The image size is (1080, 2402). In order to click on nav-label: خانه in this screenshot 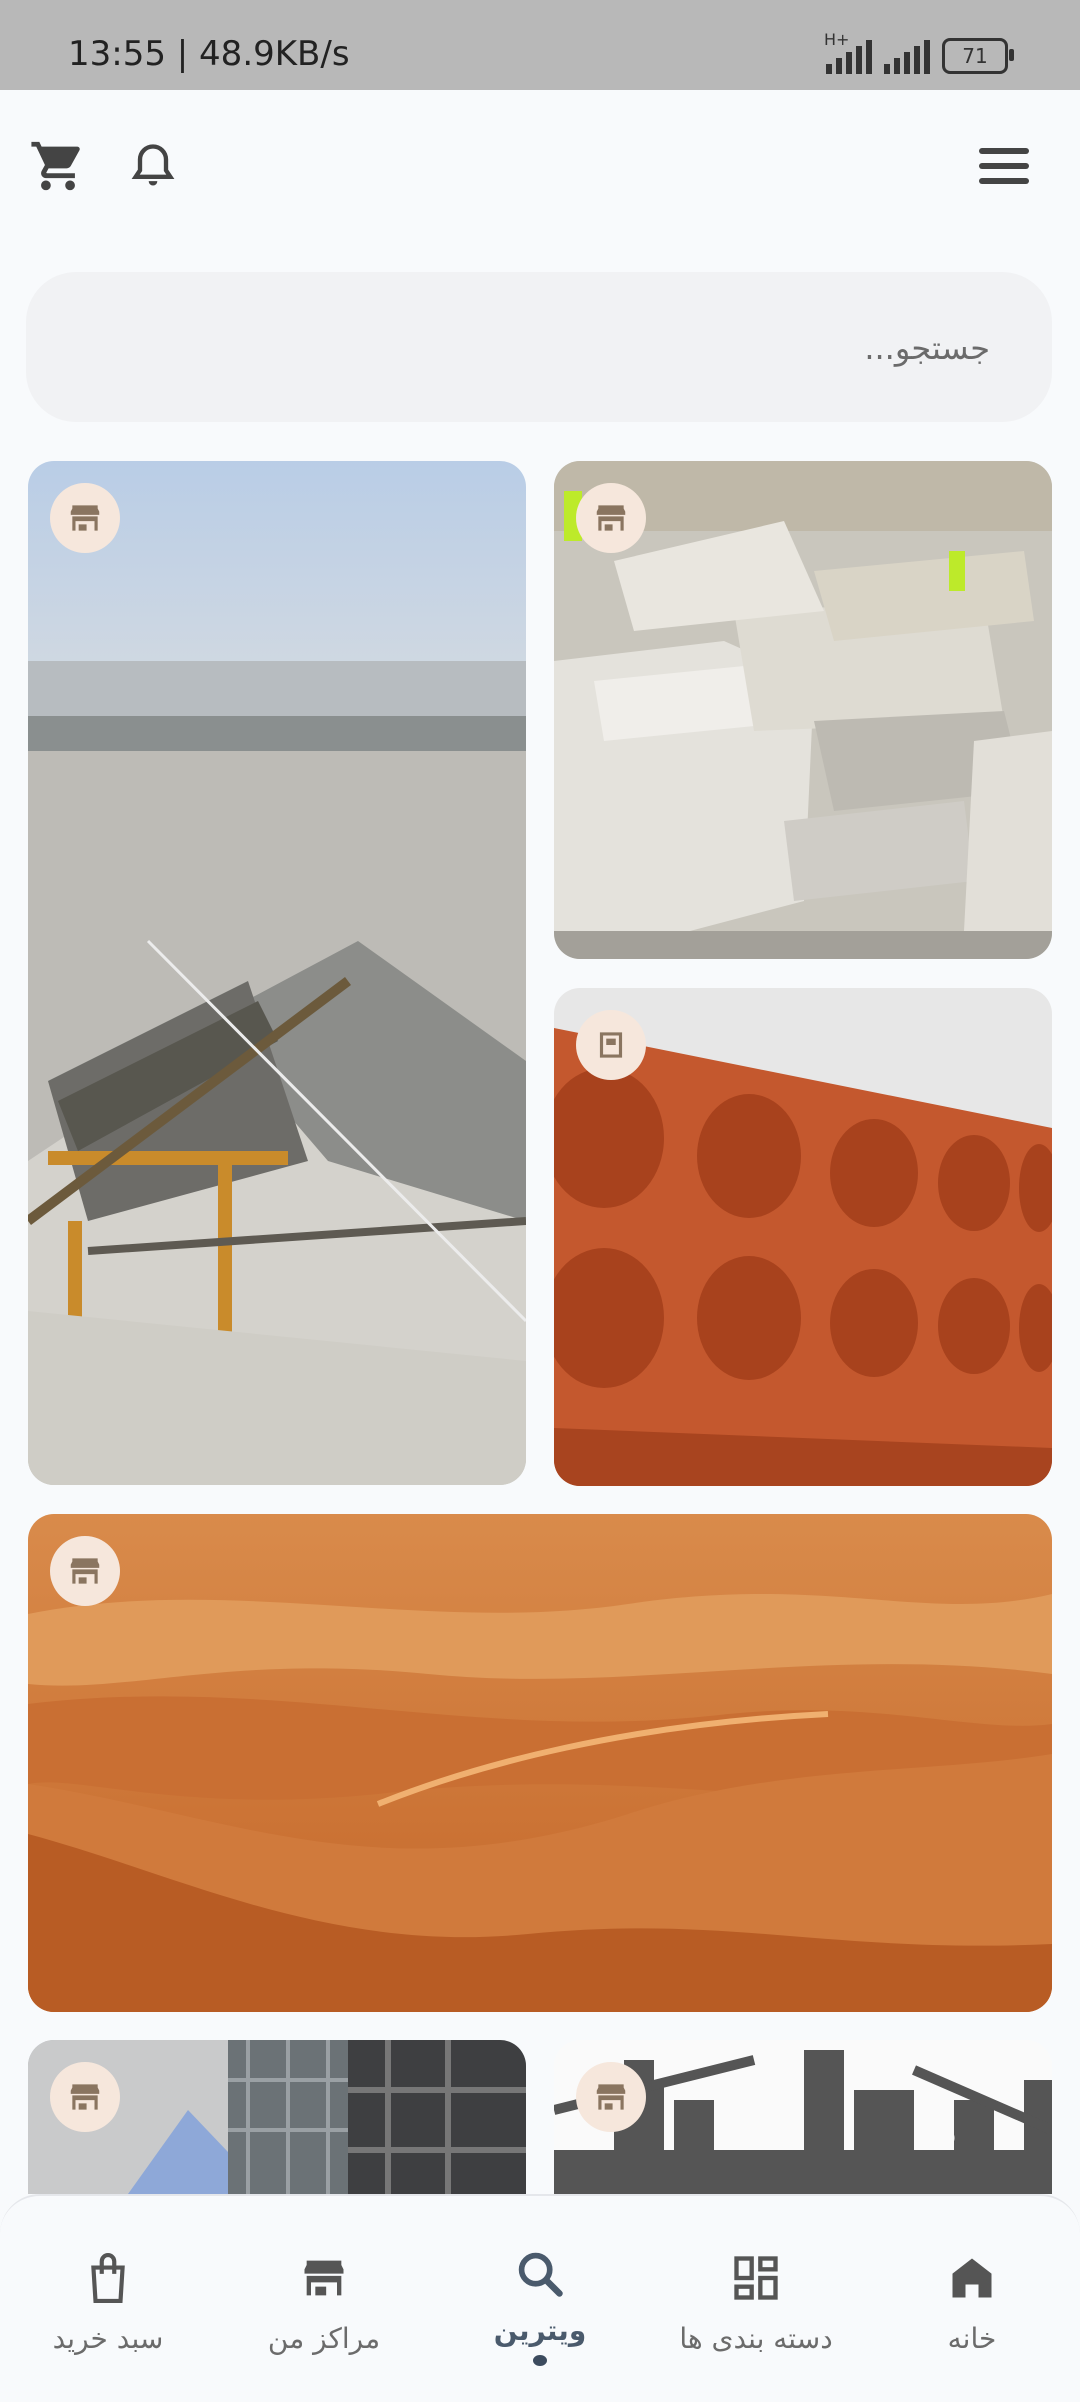, I will do `click(972, 2338)`.